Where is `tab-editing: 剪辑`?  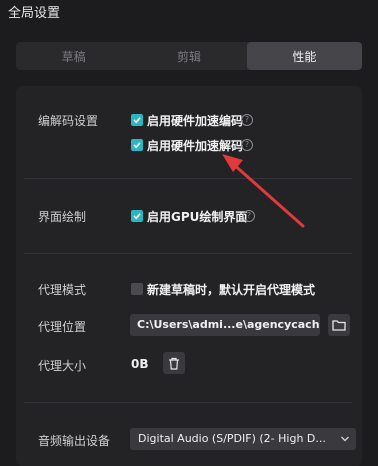
tab-editing: 剪辑 is located at coordinates (188, 56).